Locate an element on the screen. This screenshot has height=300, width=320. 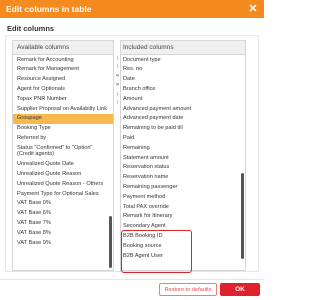
included-column-item: Reservation name is located at coordinates (183, 178).